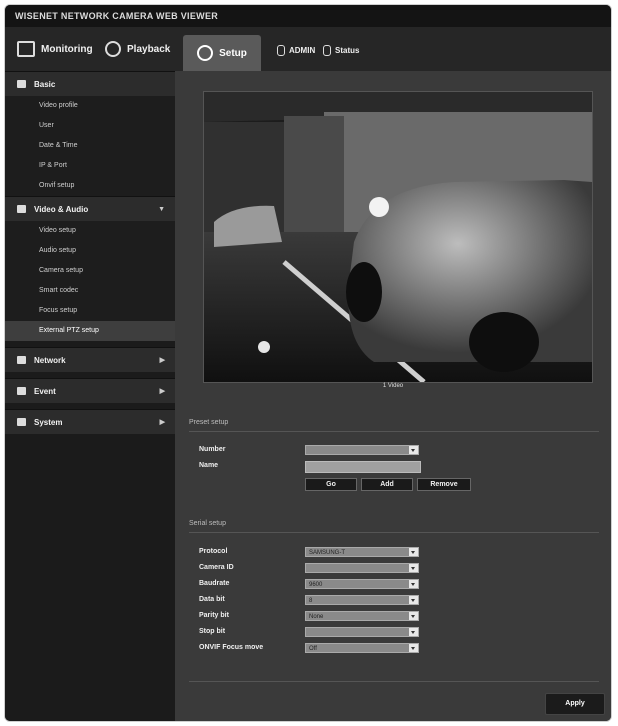 The image size is (618, 726). Describe the element at coordinates (90, 251) in the screenshot. I see `sidebar-item-audio-setup: Audio setup` at that location.